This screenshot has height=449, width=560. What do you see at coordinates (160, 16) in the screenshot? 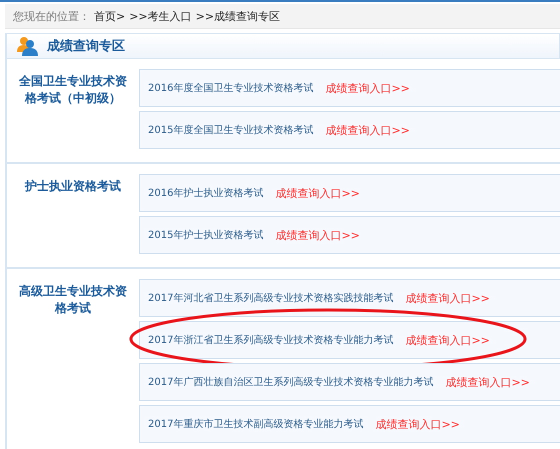
I see `breadcrumb-link: >>考生入口` at bounding box center [160, 16].